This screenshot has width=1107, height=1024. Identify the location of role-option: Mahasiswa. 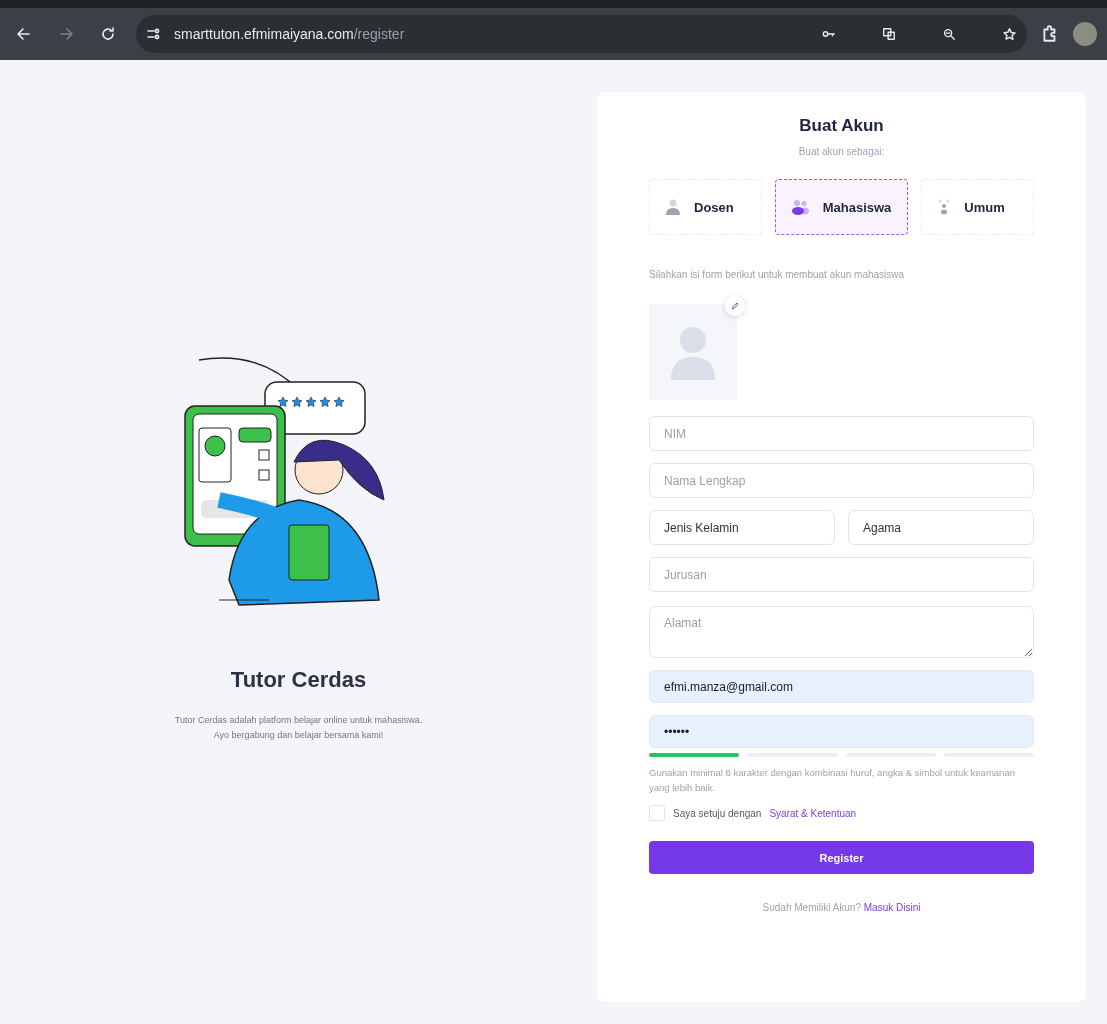
(841, 207).